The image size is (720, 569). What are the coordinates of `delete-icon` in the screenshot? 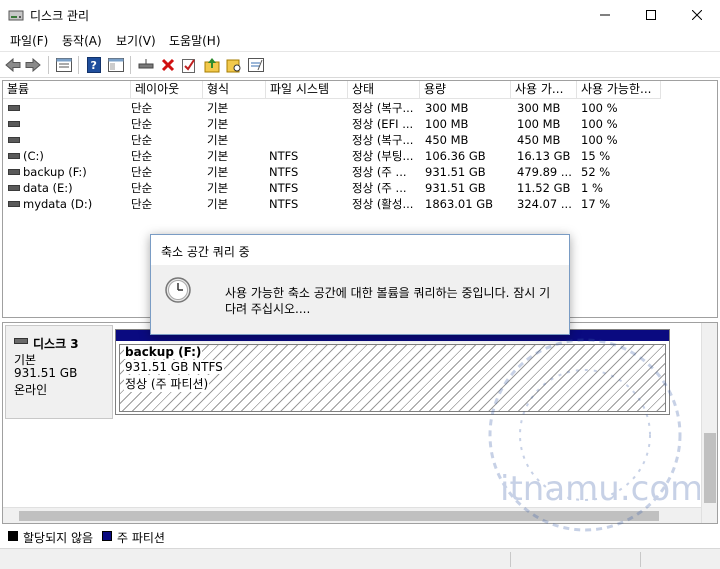 It's located at (168, 65).